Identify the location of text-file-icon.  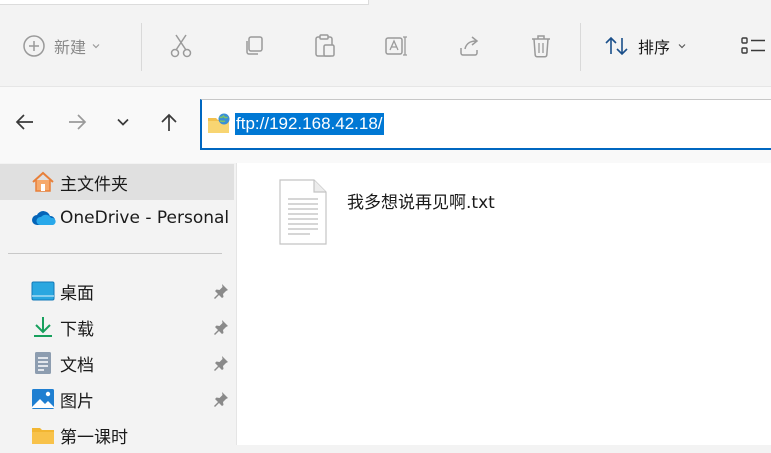
(303, 214).